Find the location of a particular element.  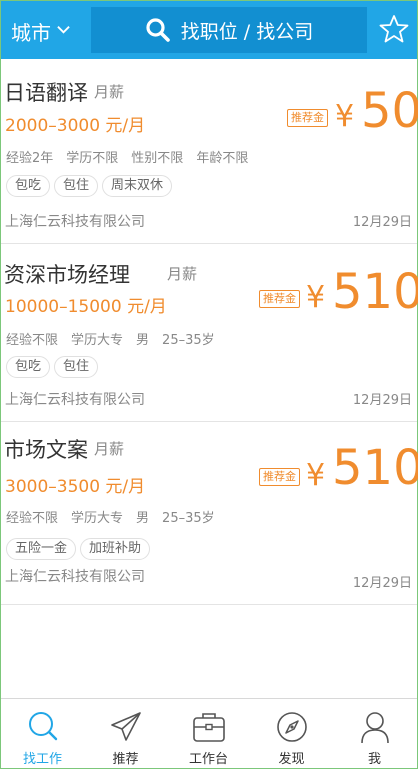

referral-bonus-amount: 50 is located at coordinates (389, 111).